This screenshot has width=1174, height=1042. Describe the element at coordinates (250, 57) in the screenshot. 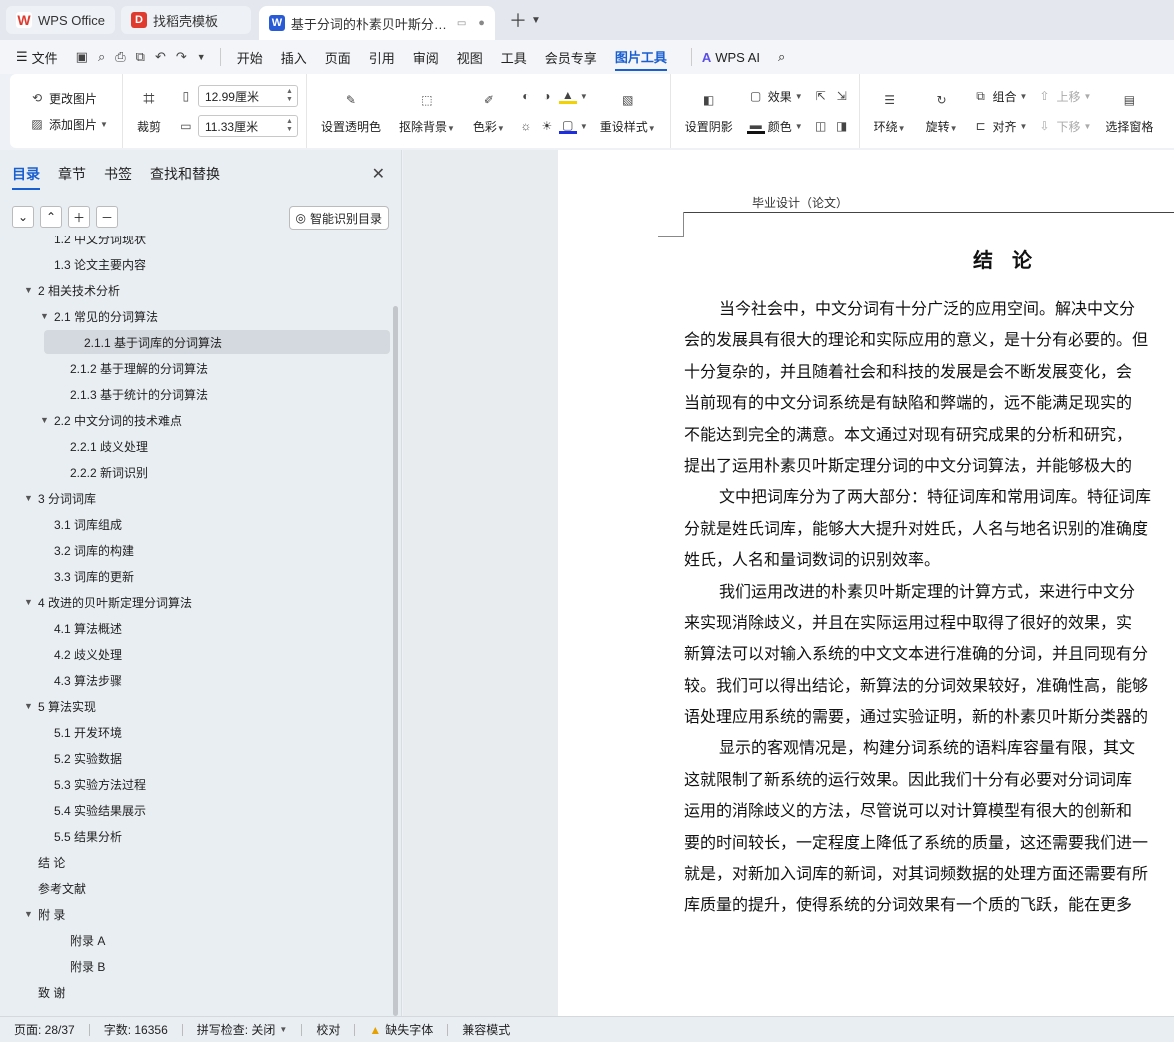

I see `menu-item-home: 开始` at that location.